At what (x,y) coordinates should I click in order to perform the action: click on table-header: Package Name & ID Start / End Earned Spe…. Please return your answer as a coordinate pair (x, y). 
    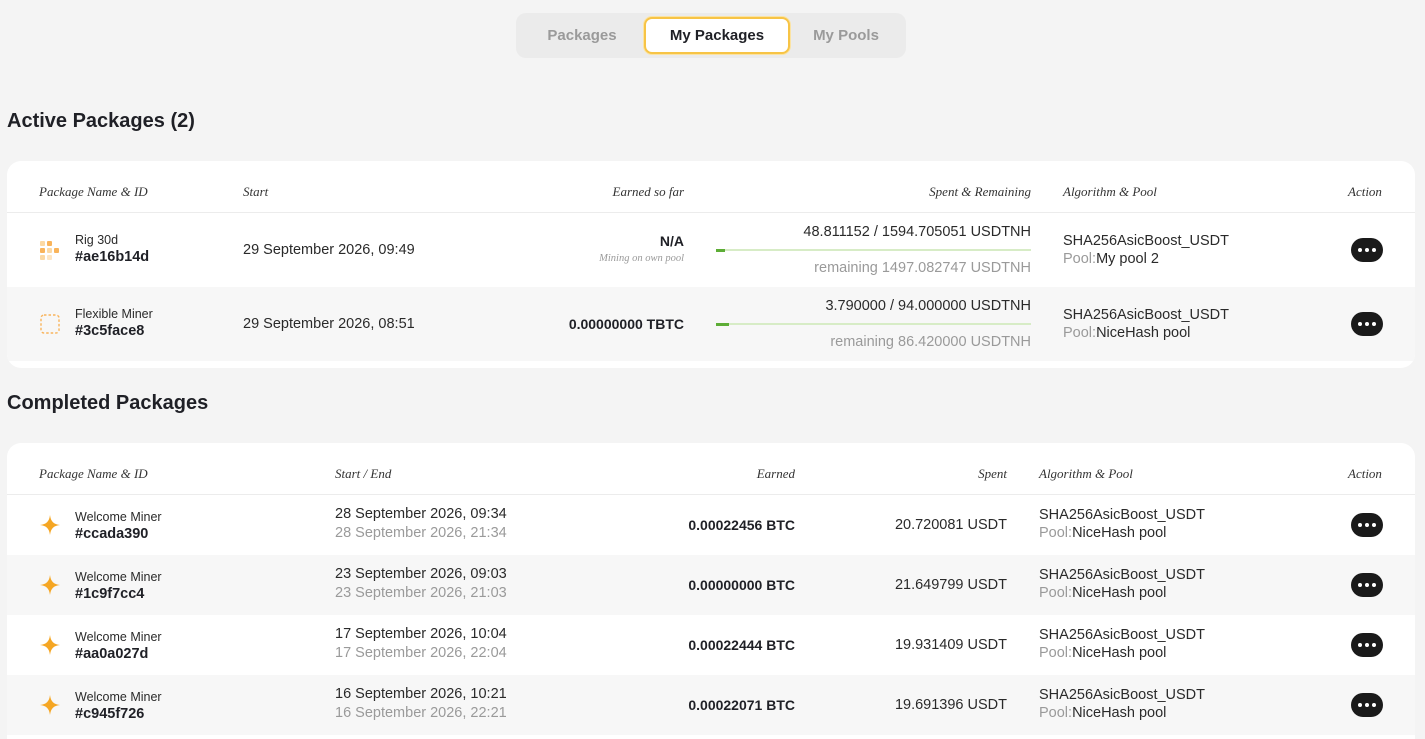
    Looking at the image, I should click on (711, 469).